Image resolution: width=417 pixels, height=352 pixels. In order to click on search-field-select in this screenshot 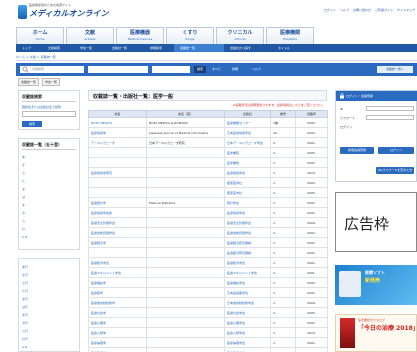, I will do `click(118, 69)`.